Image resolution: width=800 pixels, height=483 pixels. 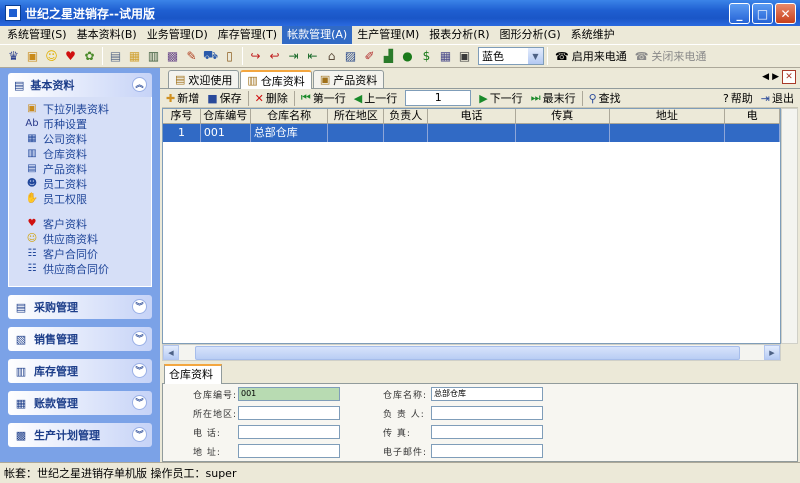 I want to click on next-row-button: ▶ 下一行, so click(x=500, y=98).